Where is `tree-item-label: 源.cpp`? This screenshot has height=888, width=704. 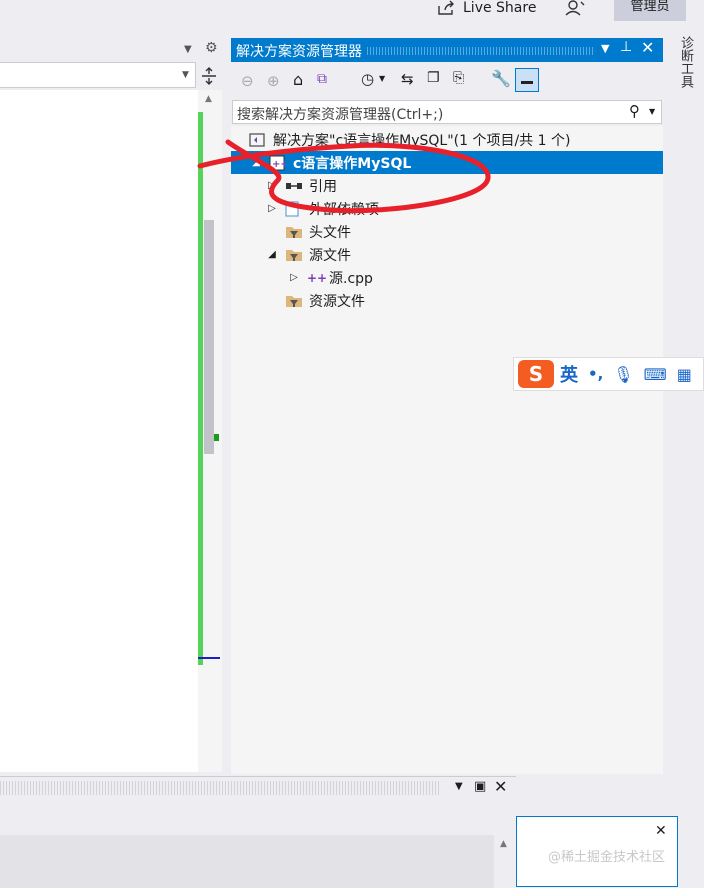
tree-item-label: 源.cpp is located at coordinates (351, 278).